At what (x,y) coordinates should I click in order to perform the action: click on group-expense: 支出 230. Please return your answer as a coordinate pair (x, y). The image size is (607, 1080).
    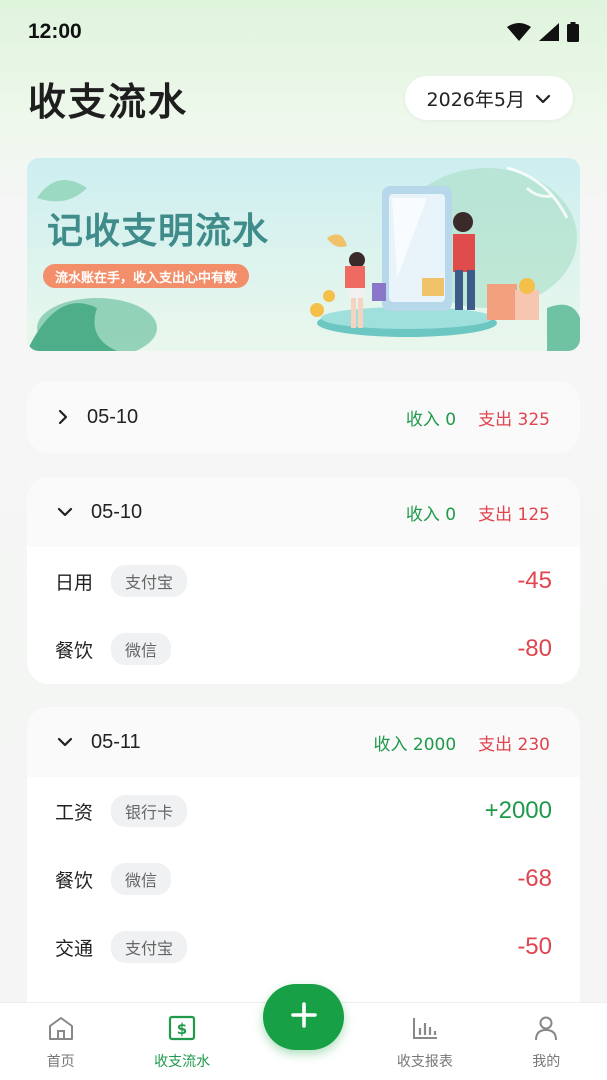
    Looking at the image, I should click on (514, 744).